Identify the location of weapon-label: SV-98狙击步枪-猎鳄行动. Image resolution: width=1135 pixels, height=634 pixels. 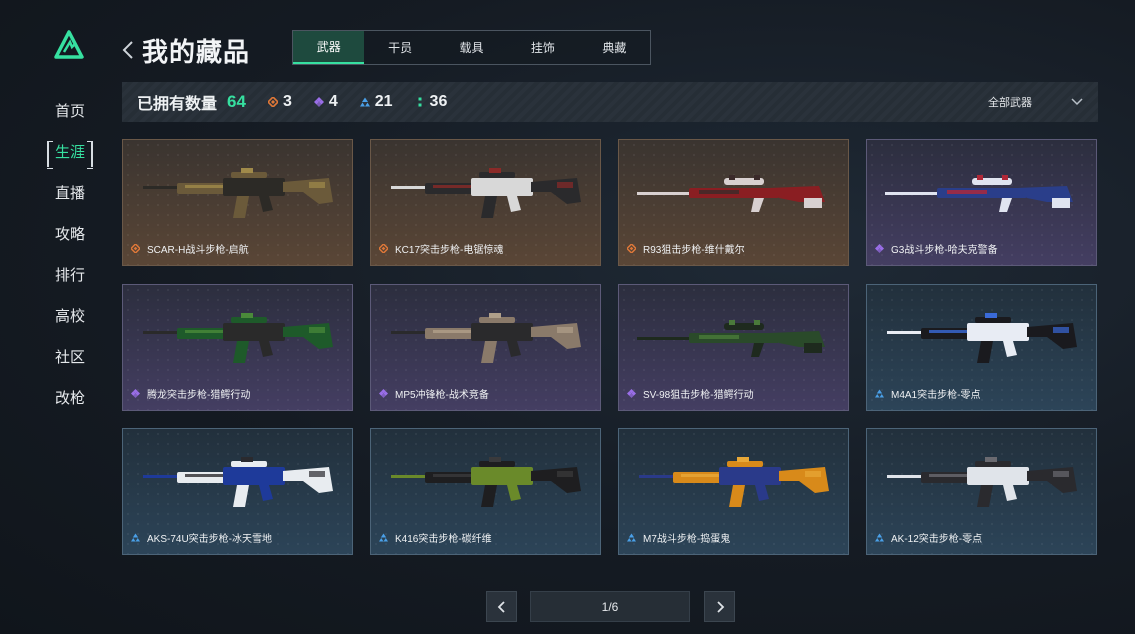
(690, 393).